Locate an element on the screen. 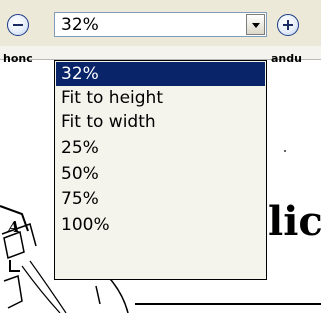  zoom-option: 32% is located at coordinates (160, 74).